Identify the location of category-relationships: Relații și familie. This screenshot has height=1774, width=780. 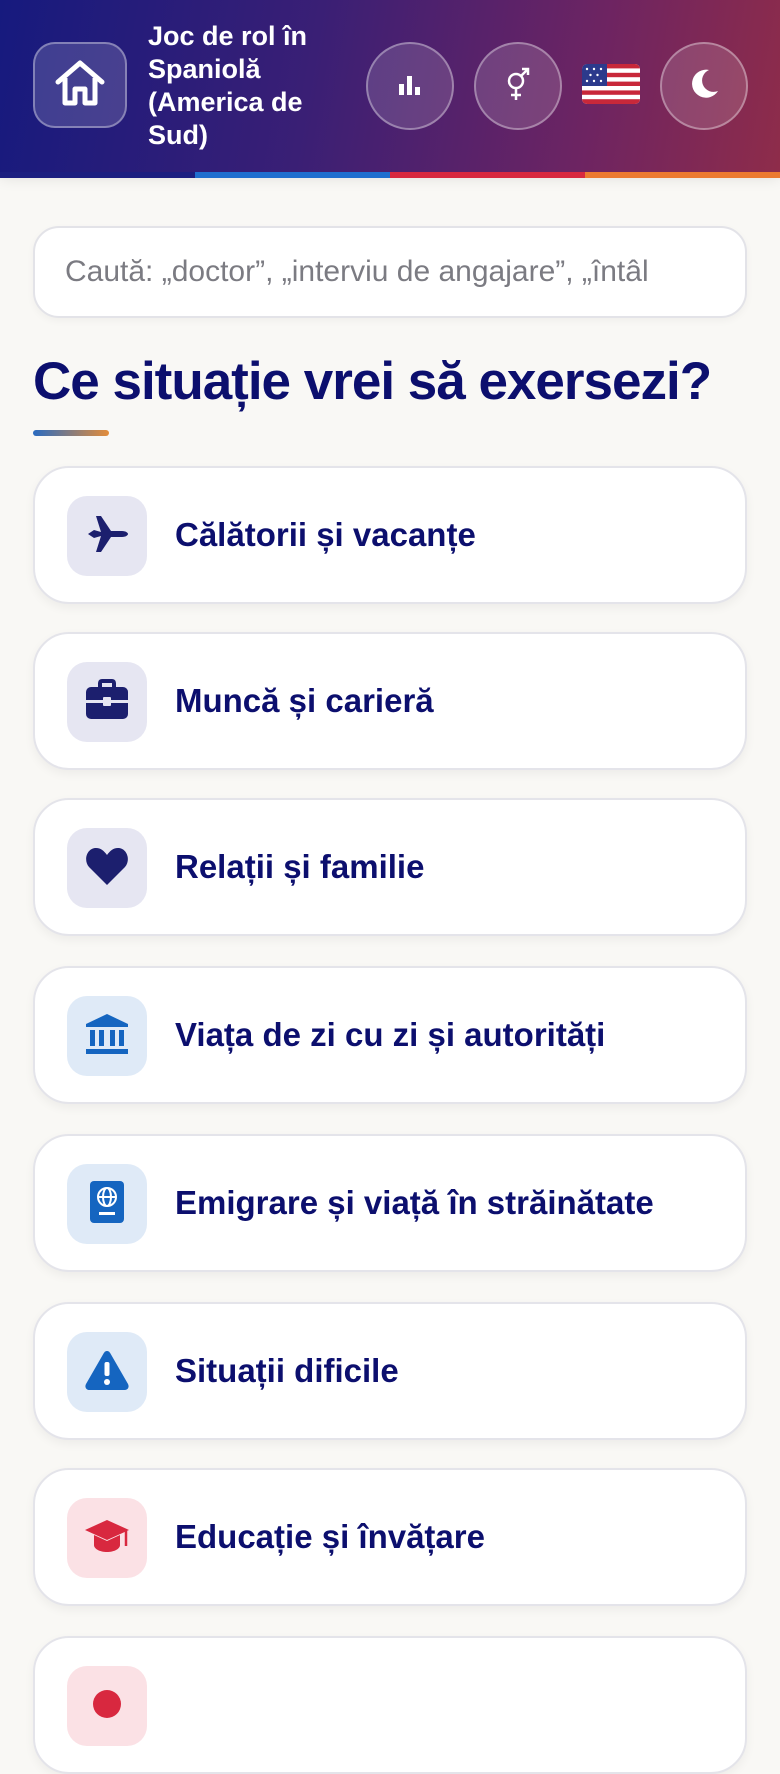
(390, 867).